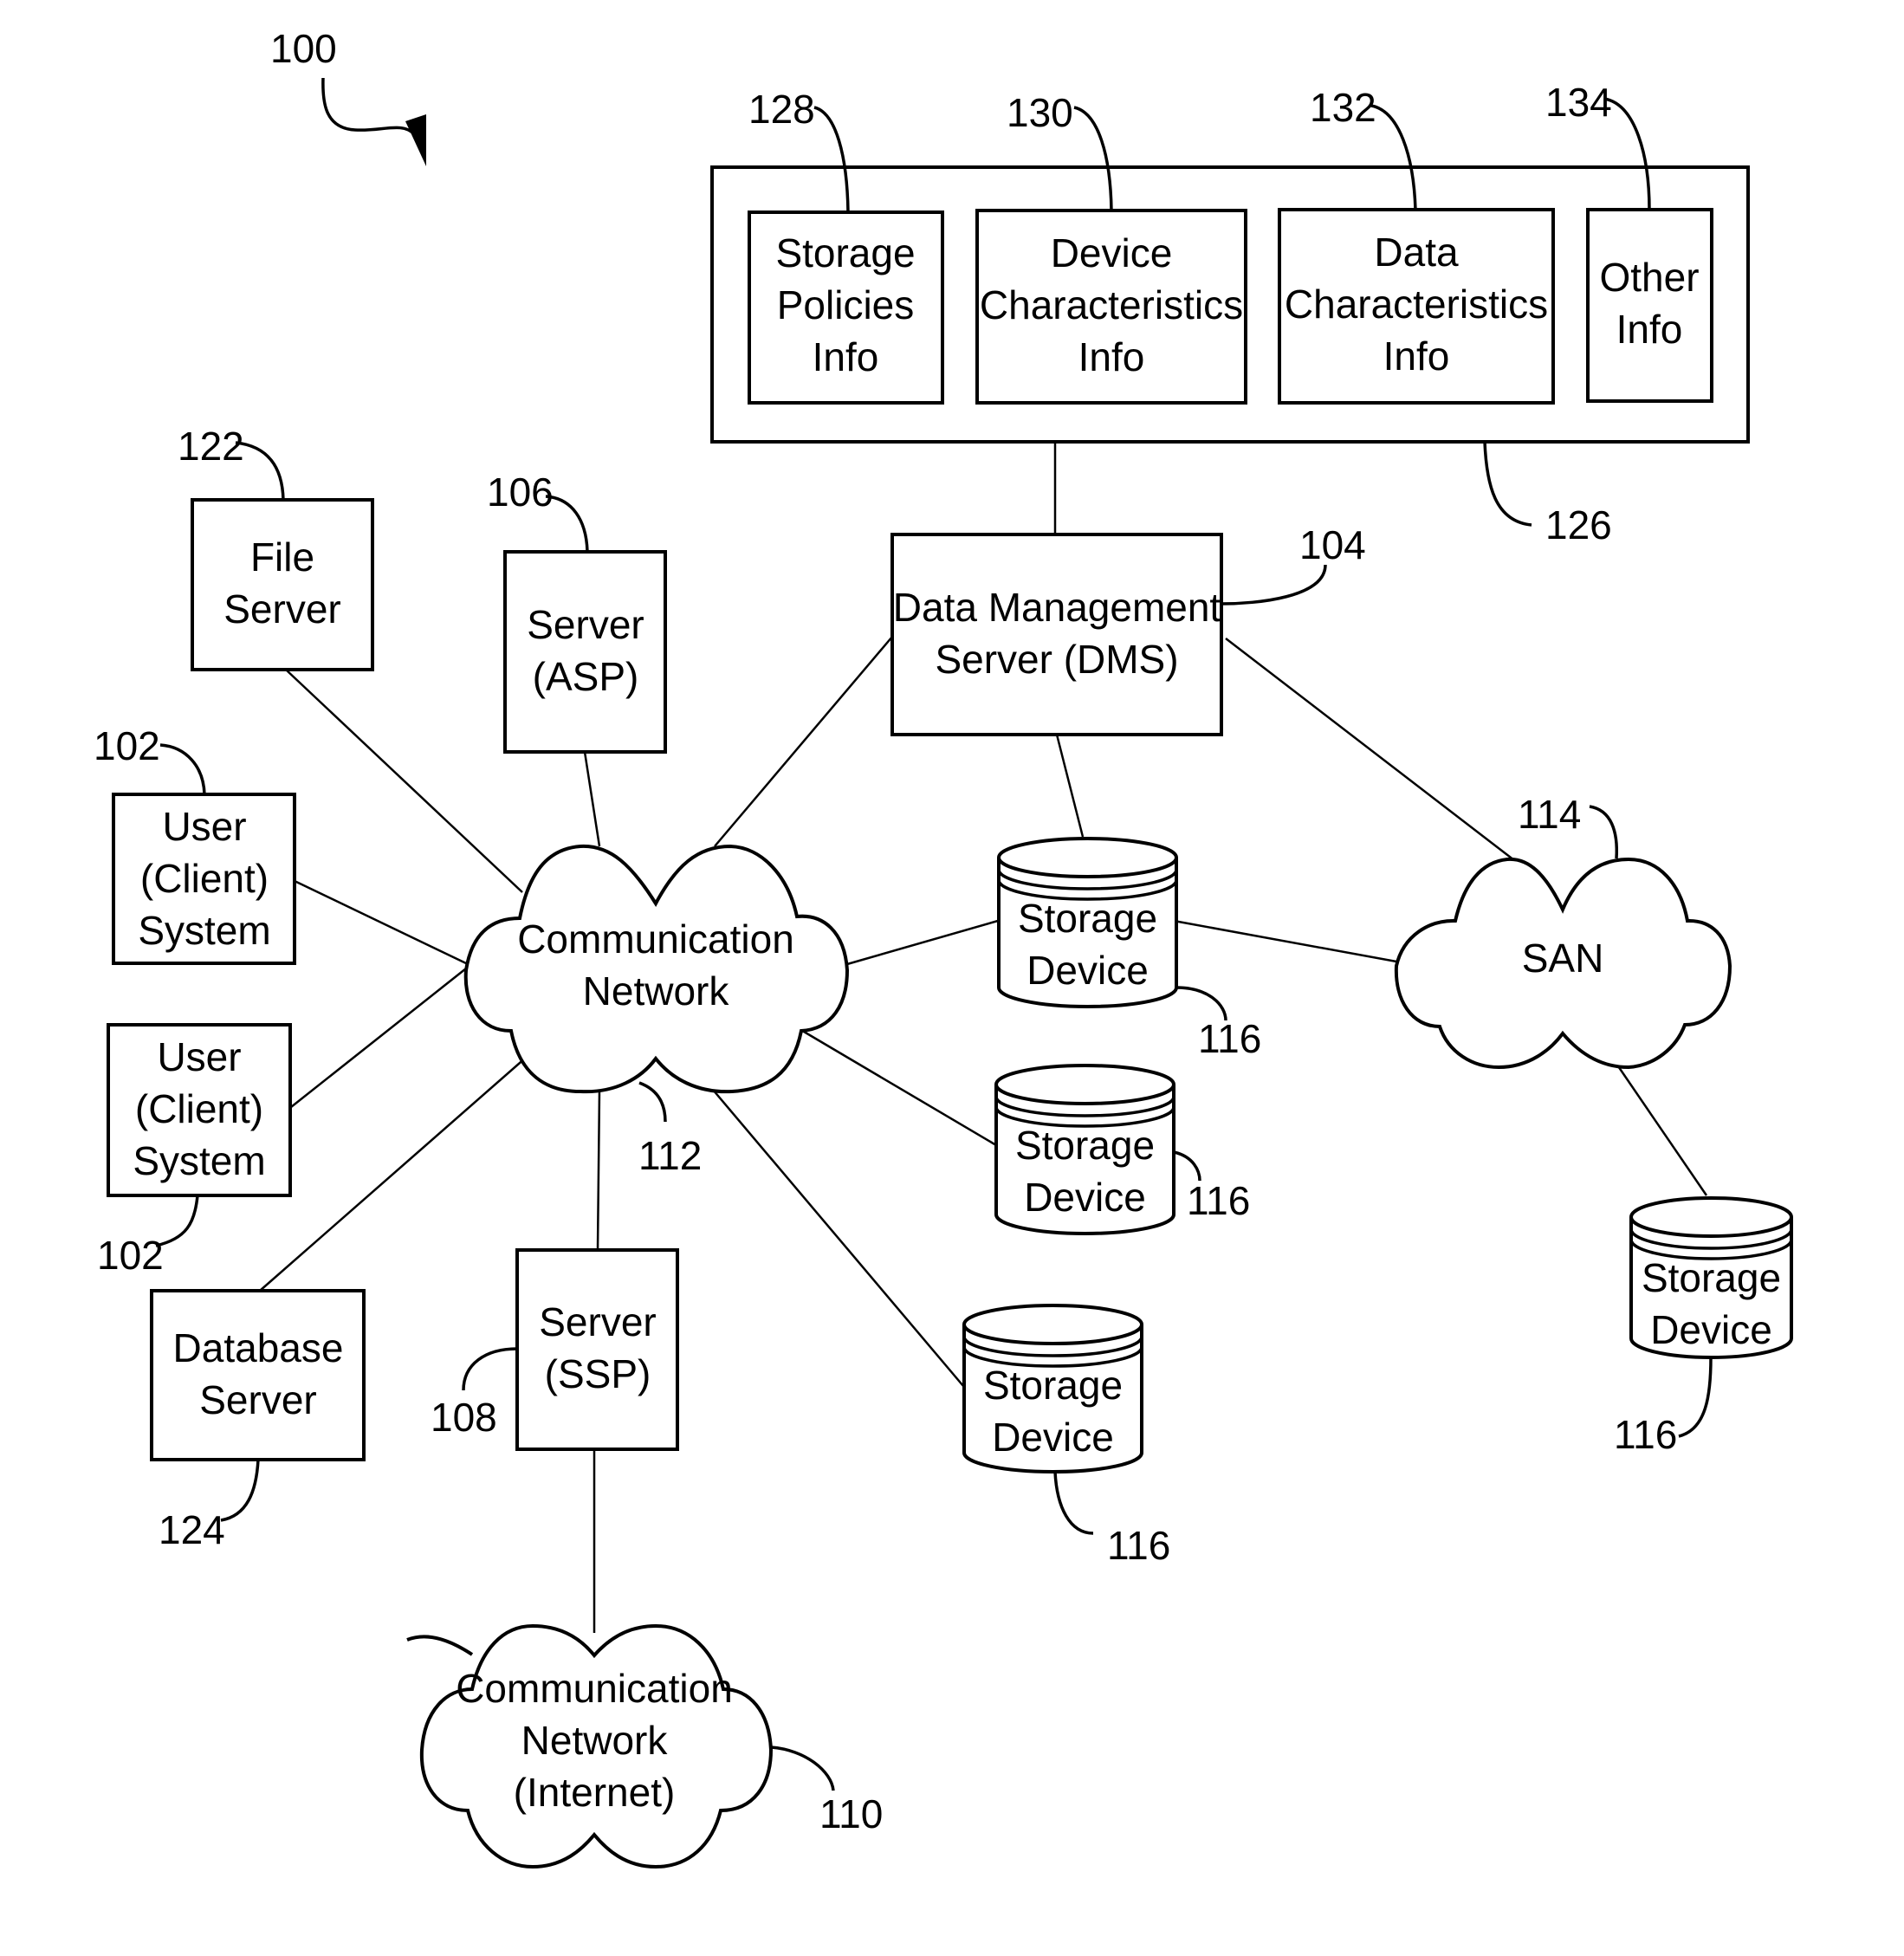  I want to click on storage-policies-line-1: Storage, so click(845, 252).